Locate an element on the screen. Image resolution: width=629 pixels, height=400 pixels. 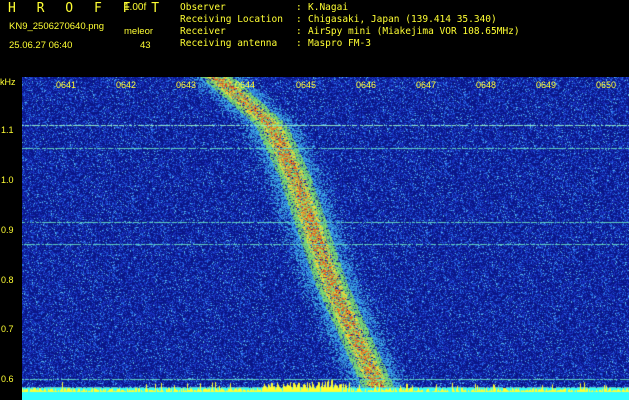
image-filename: KN9_2506270640.png is located at coordinates (57, 26).